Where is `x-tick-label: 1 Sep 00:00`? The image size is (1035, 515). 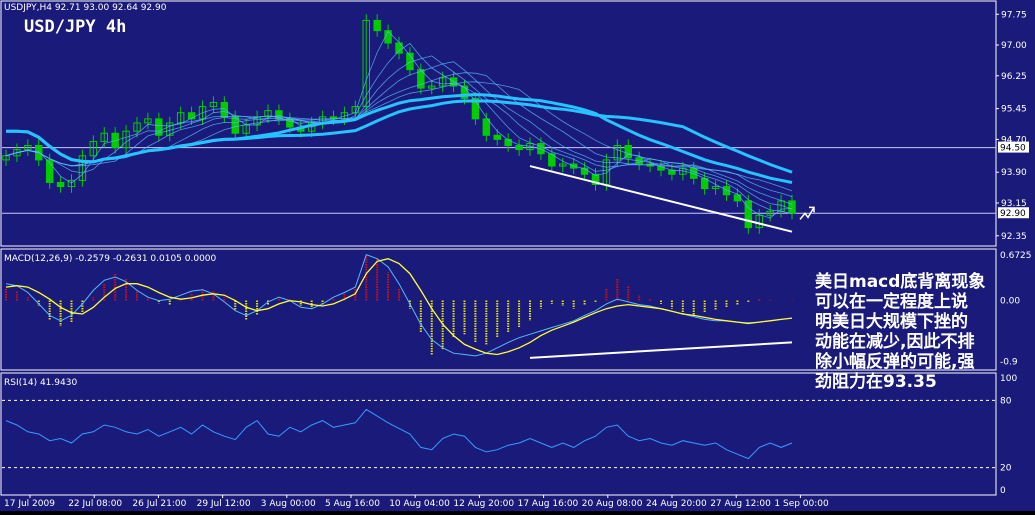 x-tick-label: 1 Sep 00:00 is located at coordinates (801, 504).